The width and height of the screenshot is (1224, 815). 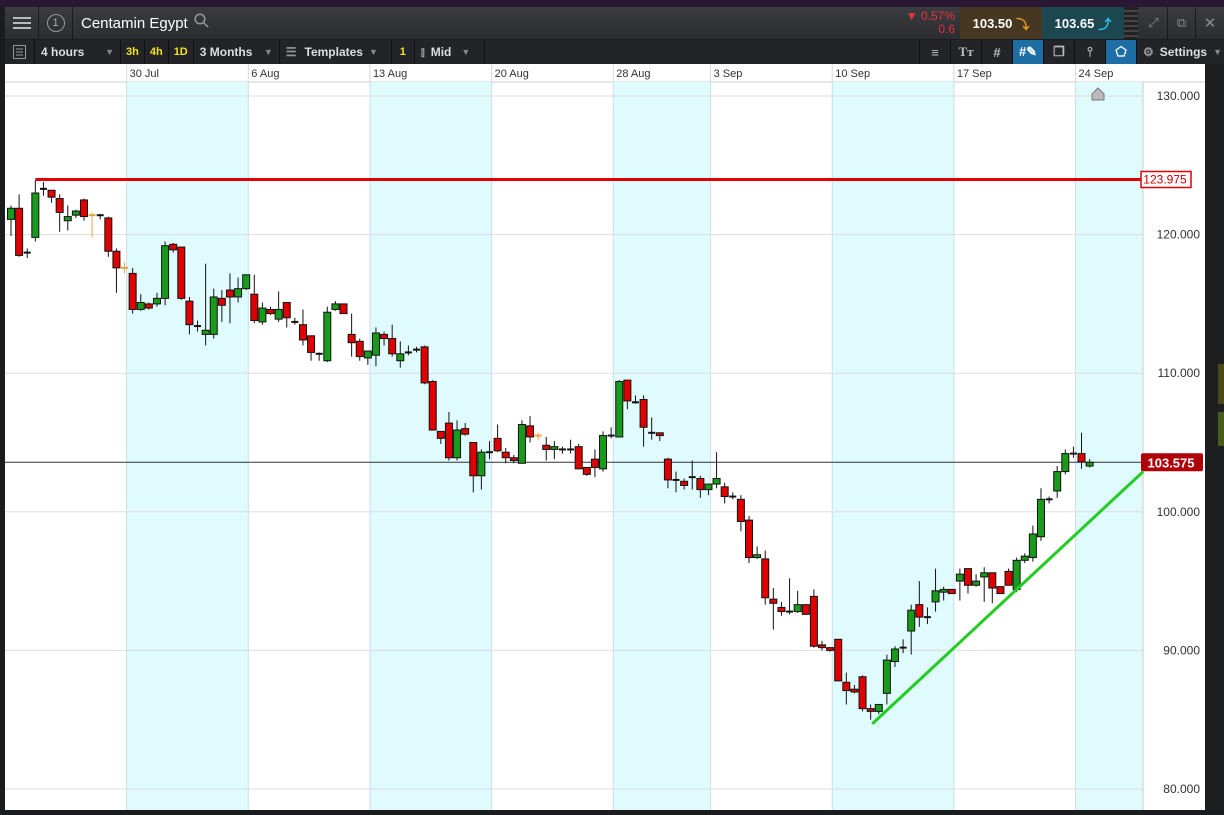 What do you see at coordinates (226, 52) in the screenshot?
I see `range-value: 3 Months` at bounding box center [226, 52].